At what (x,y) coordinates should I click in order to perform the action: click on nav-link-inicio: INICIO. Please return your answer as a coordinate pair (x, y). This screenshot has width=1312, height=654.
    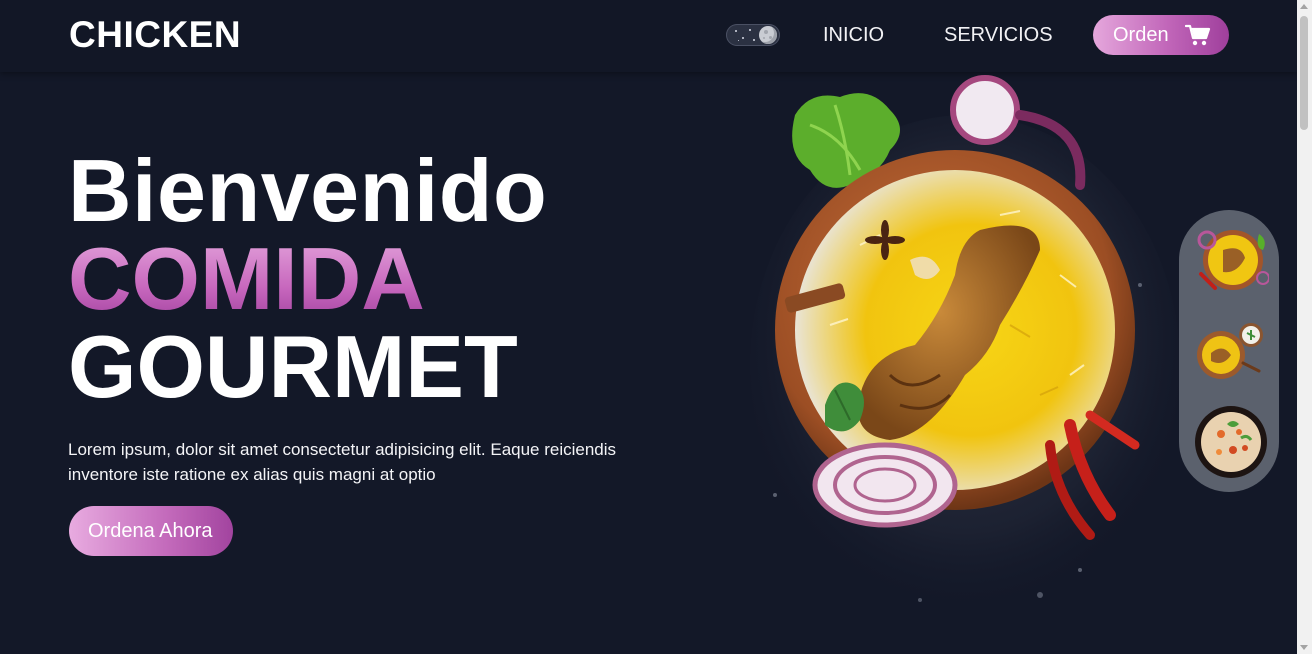
    Looking at the image, I should click on (853, 35).